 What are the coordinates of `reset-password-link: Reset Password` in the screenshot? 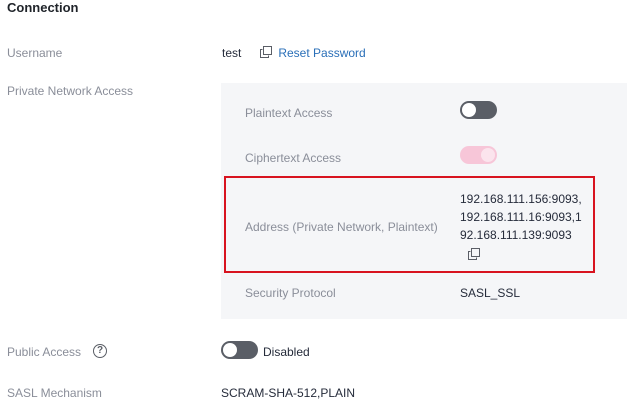 It's located at (313, 53).